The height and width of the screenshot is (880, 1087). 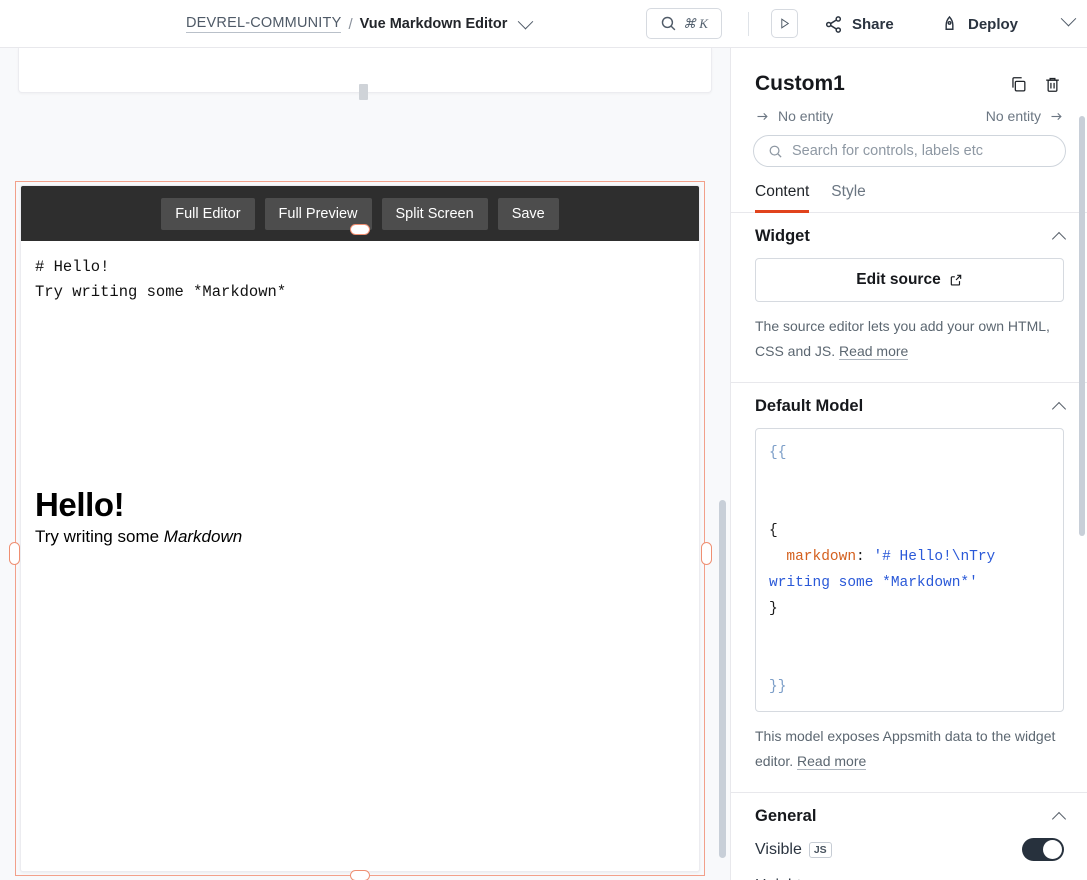 I want to click on resize-handle-top, so click(x=360, y=229).